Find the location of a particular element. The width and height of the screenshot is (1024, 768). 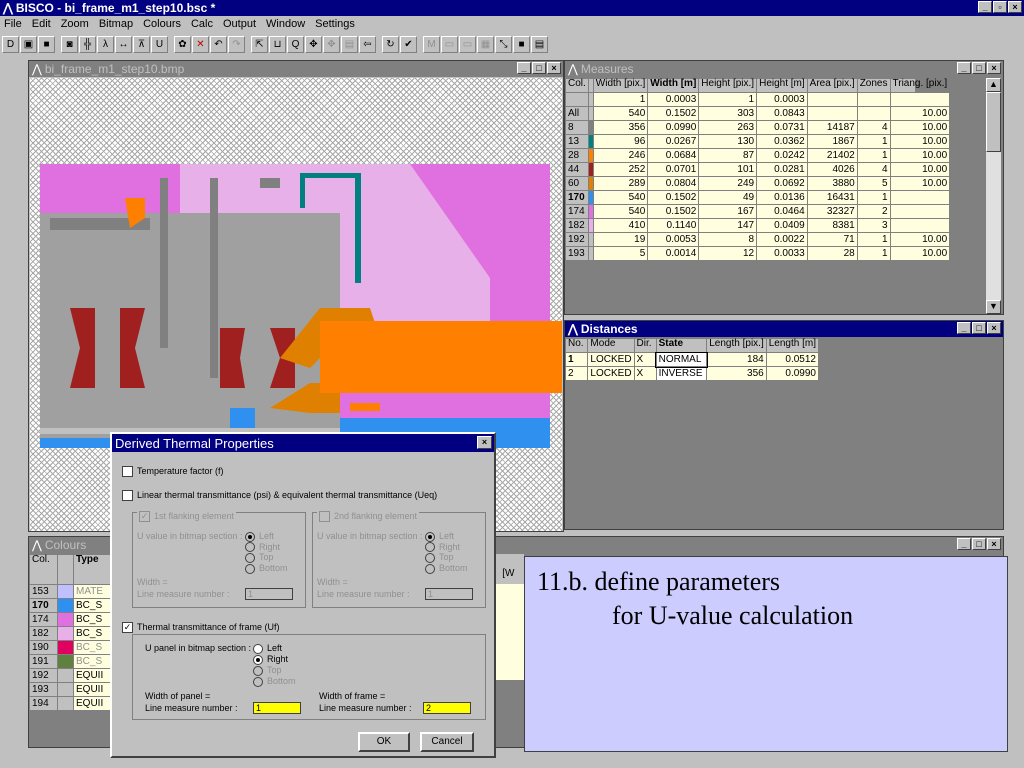

measures-row: 44 252 0.0701 101 0.0281 4026 4 10.00 is located at coordinates (758, 169).